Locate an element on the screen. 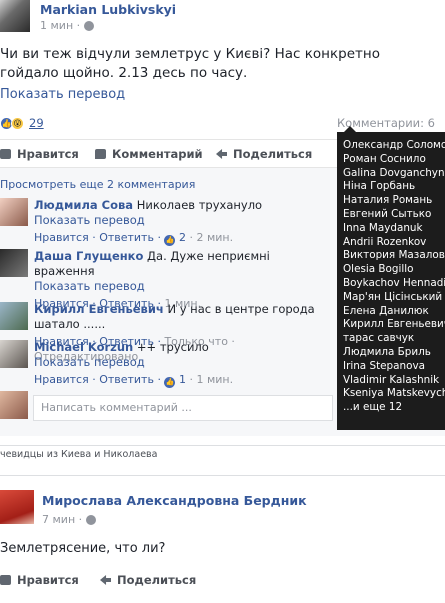  tooltip-name: Inna Maydanuk is located at coordinates (383, 227).